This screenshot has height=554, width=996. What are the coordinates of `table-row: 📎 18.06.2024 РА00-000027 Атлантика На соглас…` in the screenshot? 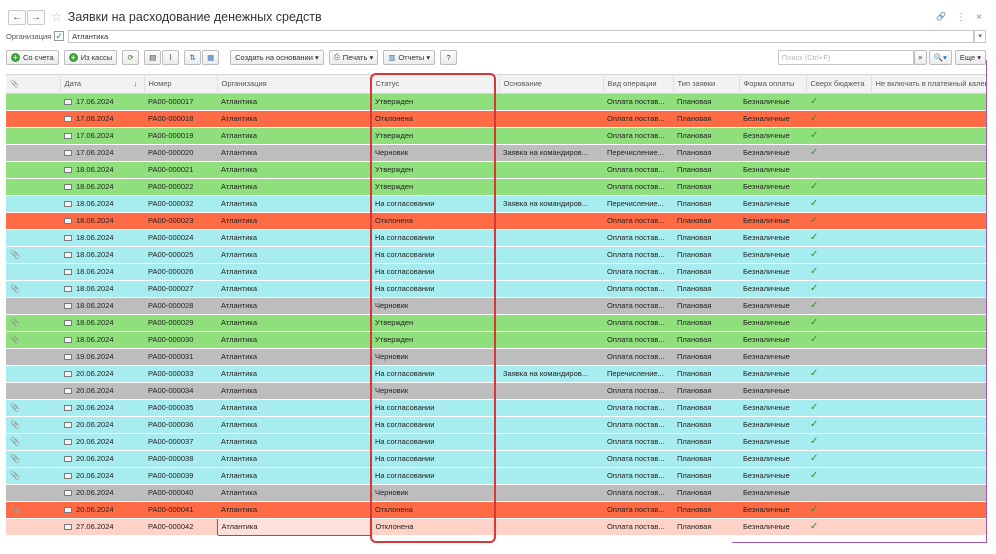 It's located at (496, 289).